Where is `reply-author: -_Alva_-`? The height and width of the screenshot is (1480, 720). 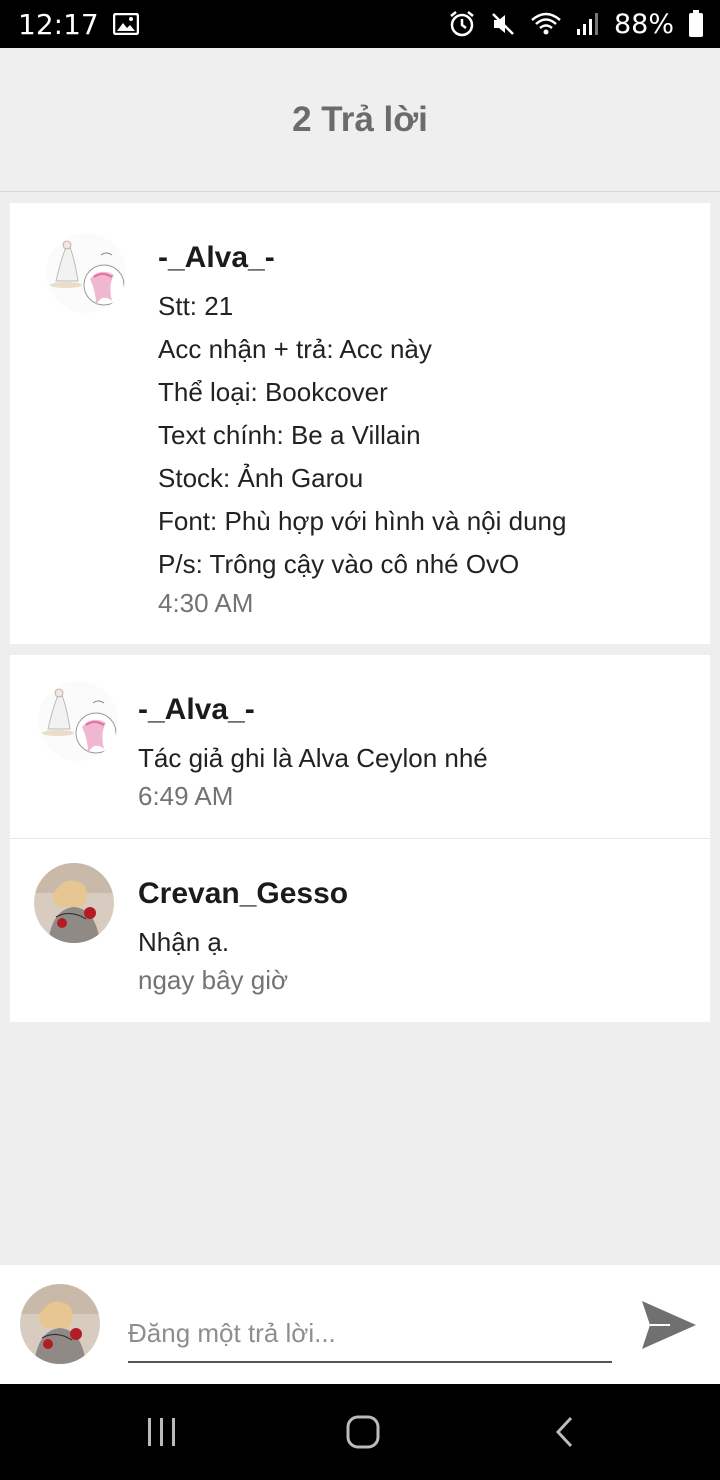
reply-author: -_Alva_- is located at coordinates (196, 710).